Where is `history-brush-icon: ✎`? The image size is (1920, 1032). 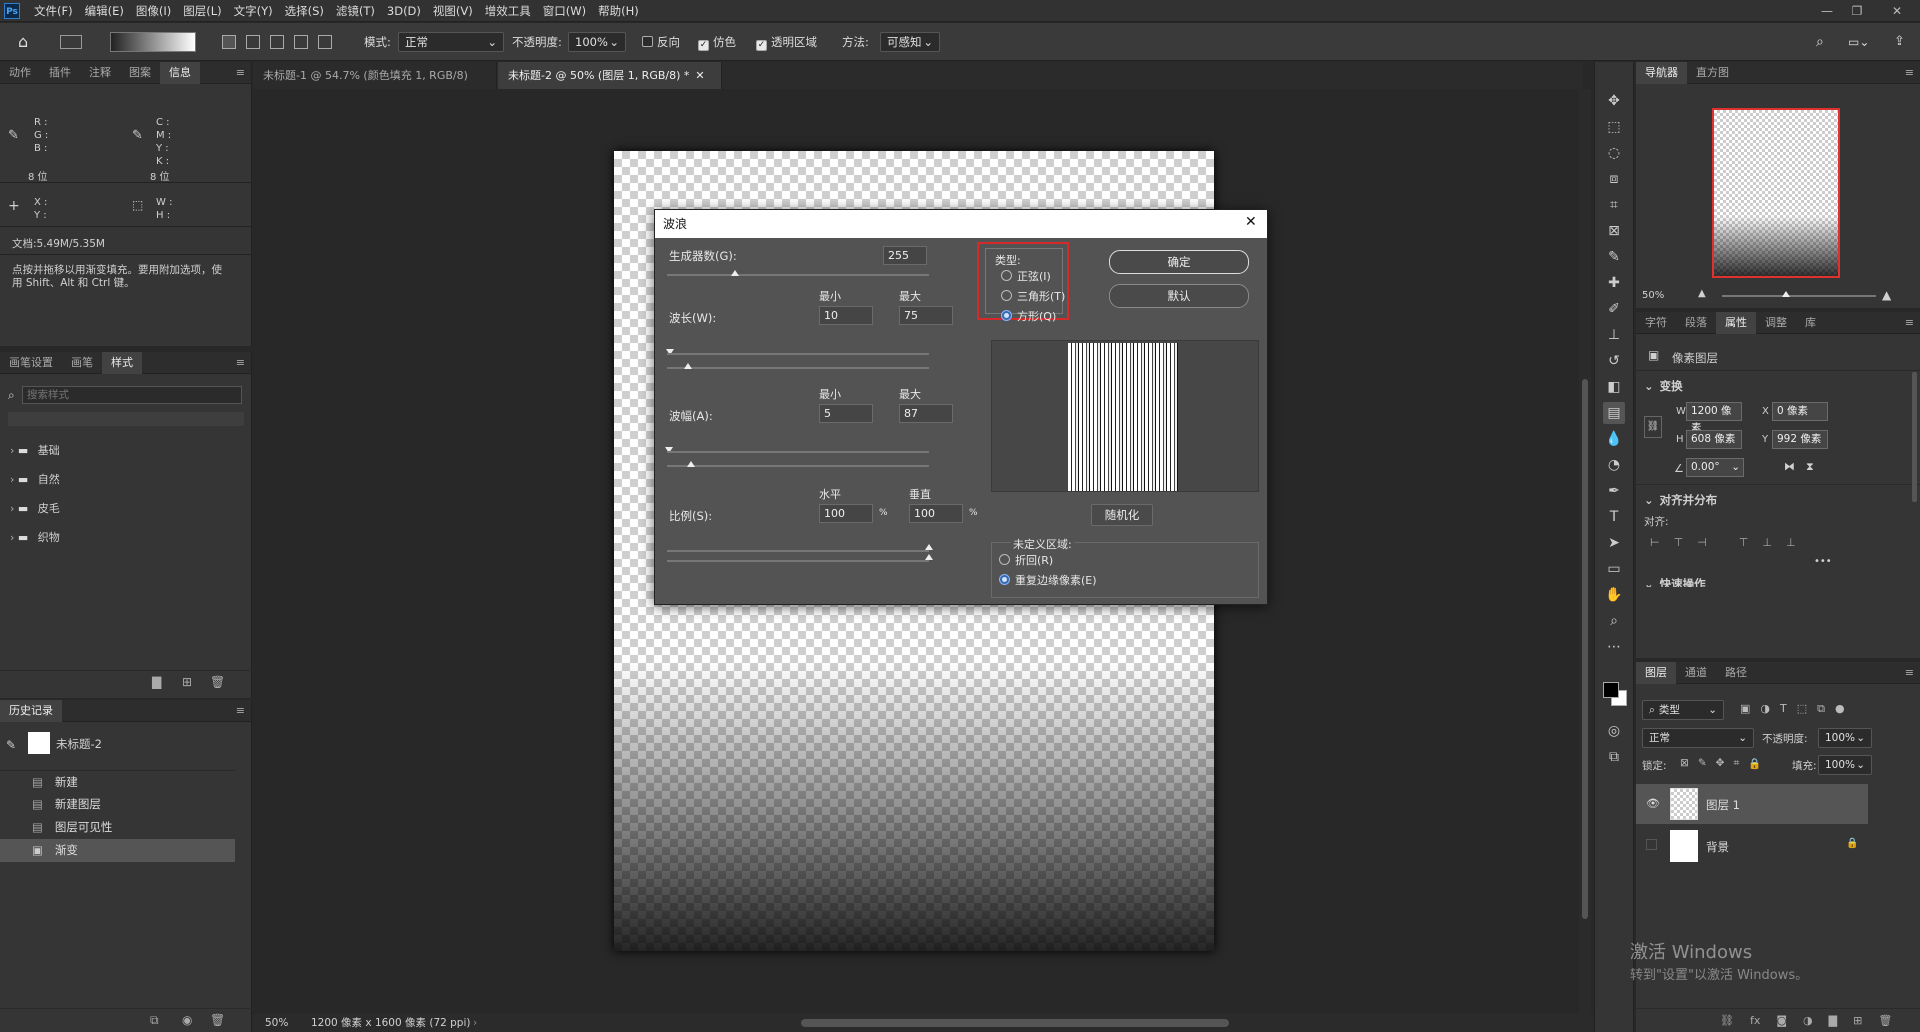
history-brush-icon: ✎ is located at coordinates (11, 745).